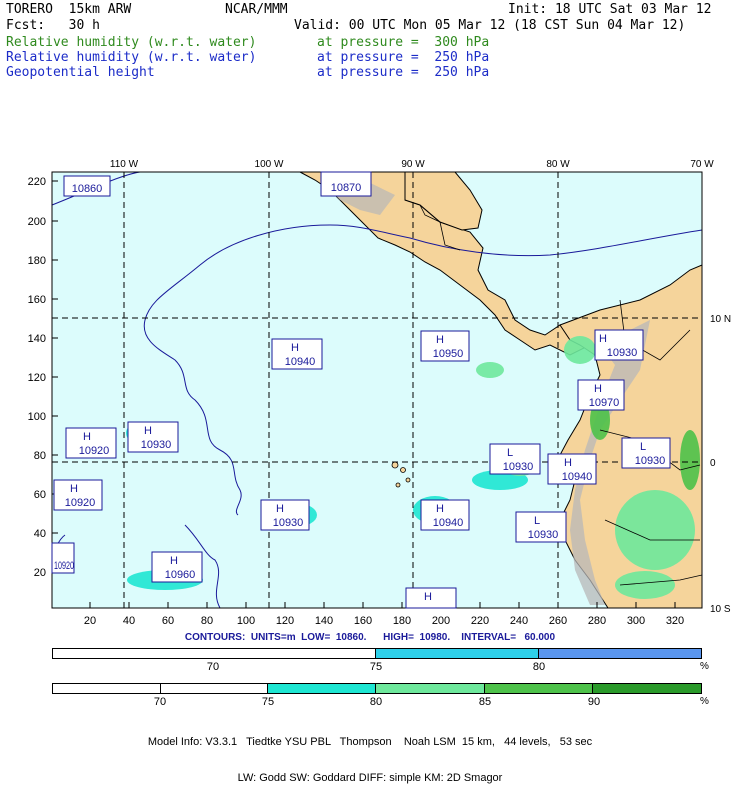  Describe the element at coordinates (37, 300) in the screenshot. I see `y-tick-label: 160` at that location.